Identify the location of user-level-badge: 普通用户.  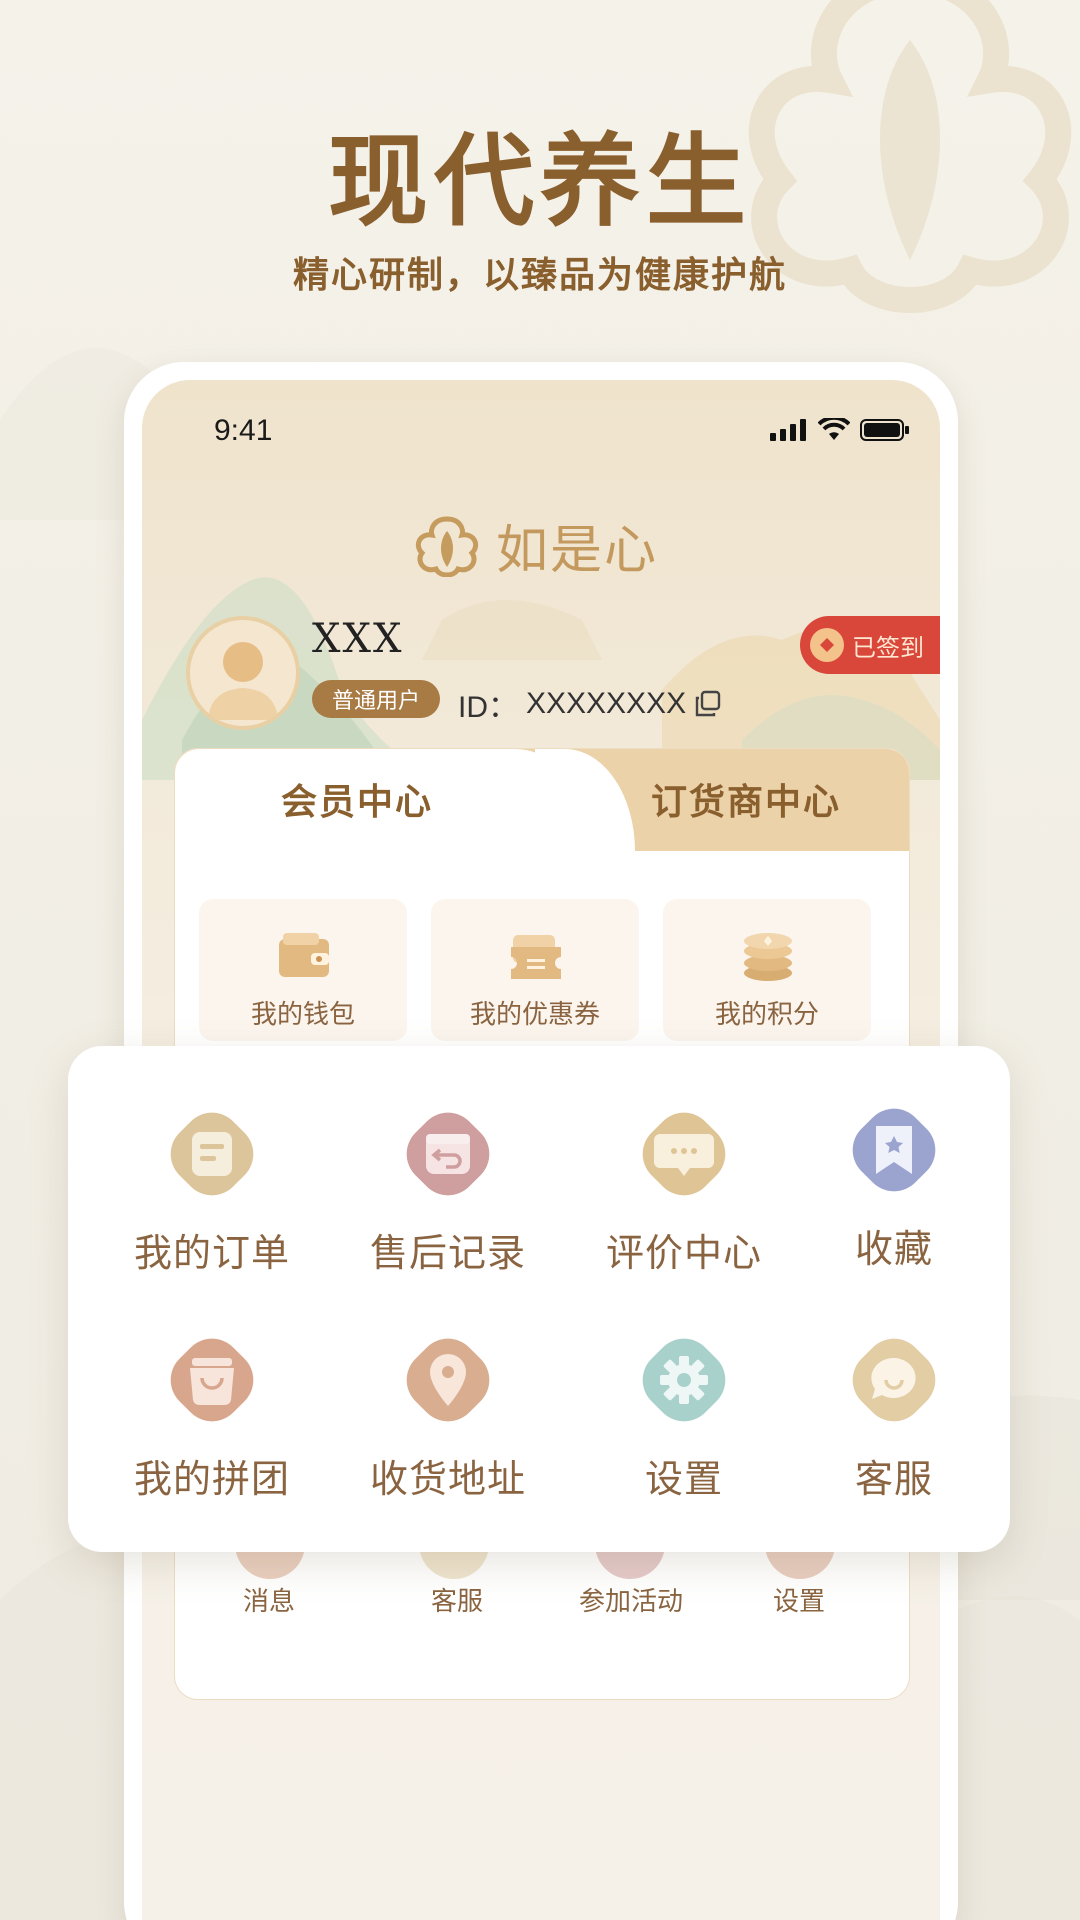
(376, 699).